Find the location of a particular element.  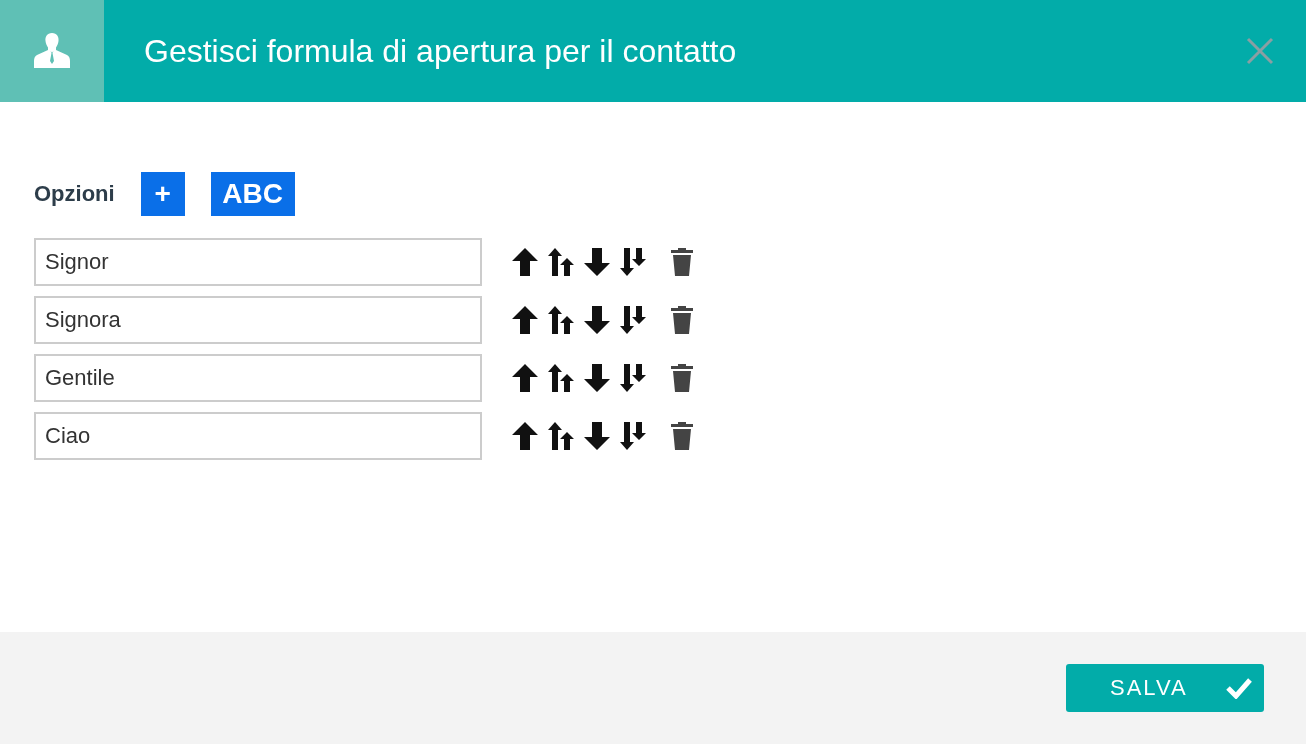

abc-button: ABC is located at coordinates (252, 194).